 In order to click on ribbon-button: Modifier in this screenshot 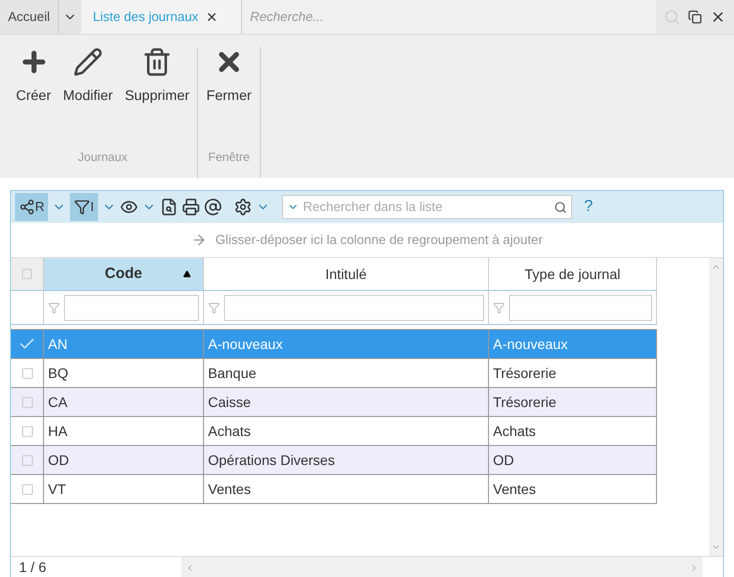, I will do `click(88, 76)`.